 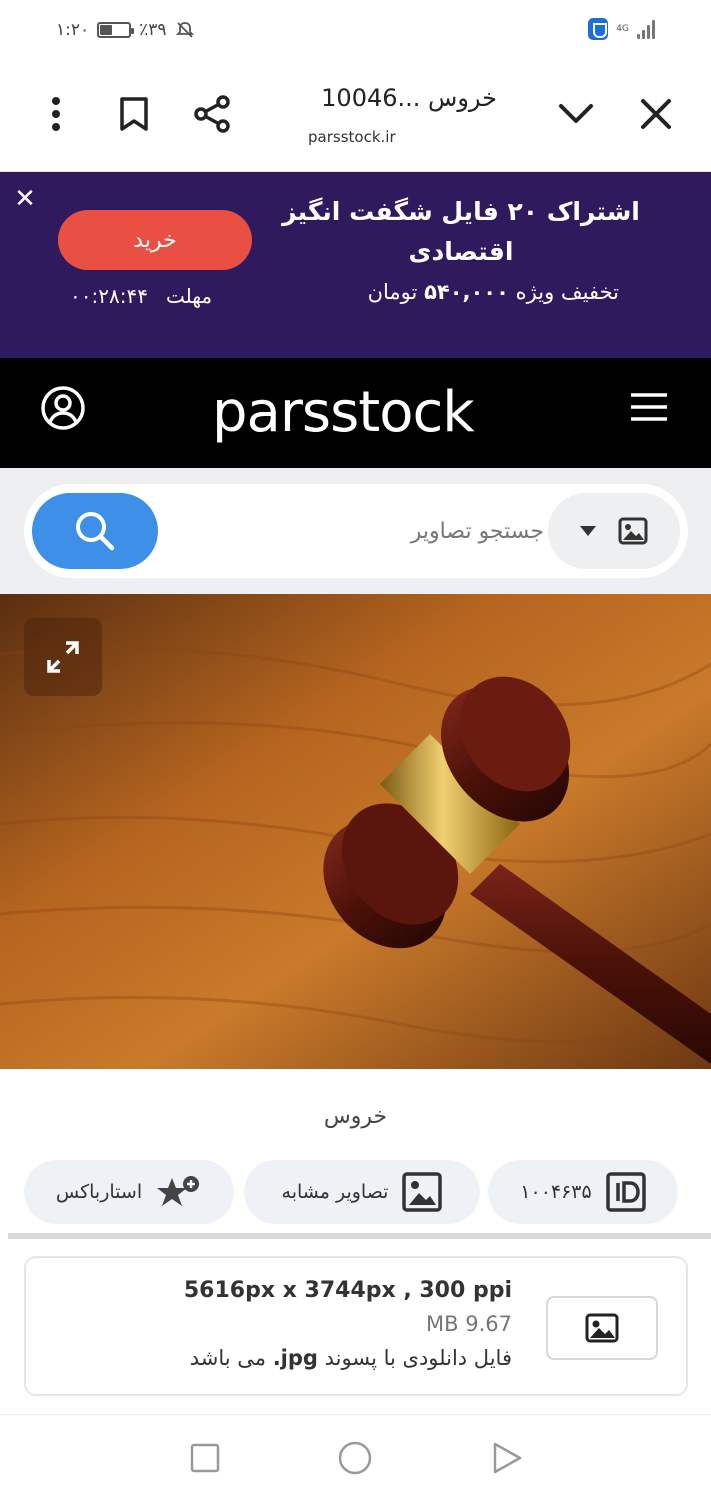 I want to click on system-nav-bar, so click(x=355, y=1457).